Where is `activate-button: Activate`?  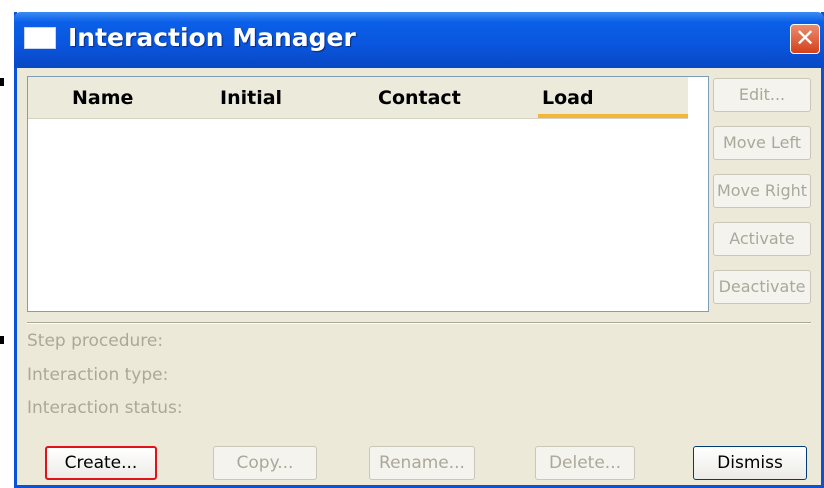 activate-button: Activate is located at coordinates (762, 239).